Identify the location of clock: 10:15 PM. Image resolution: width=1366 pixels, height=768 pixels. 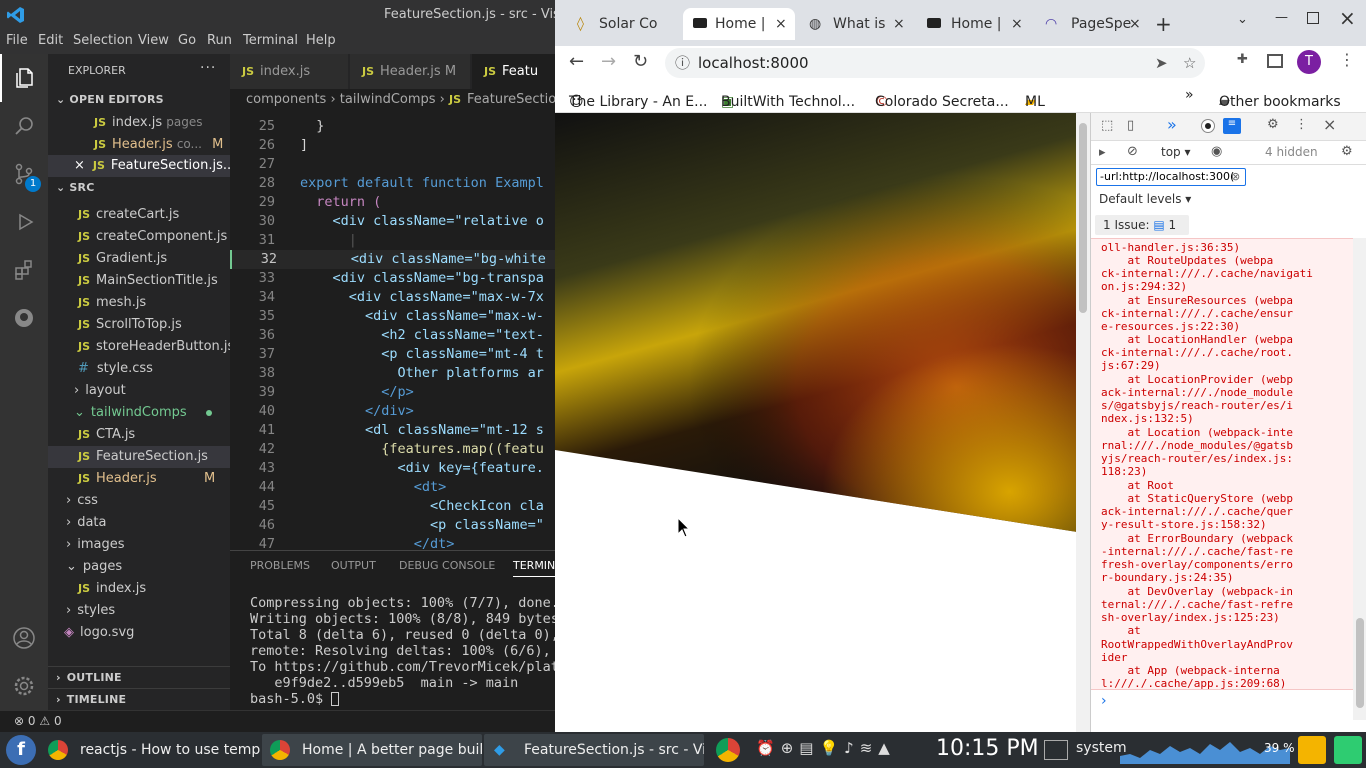
(987, 748).